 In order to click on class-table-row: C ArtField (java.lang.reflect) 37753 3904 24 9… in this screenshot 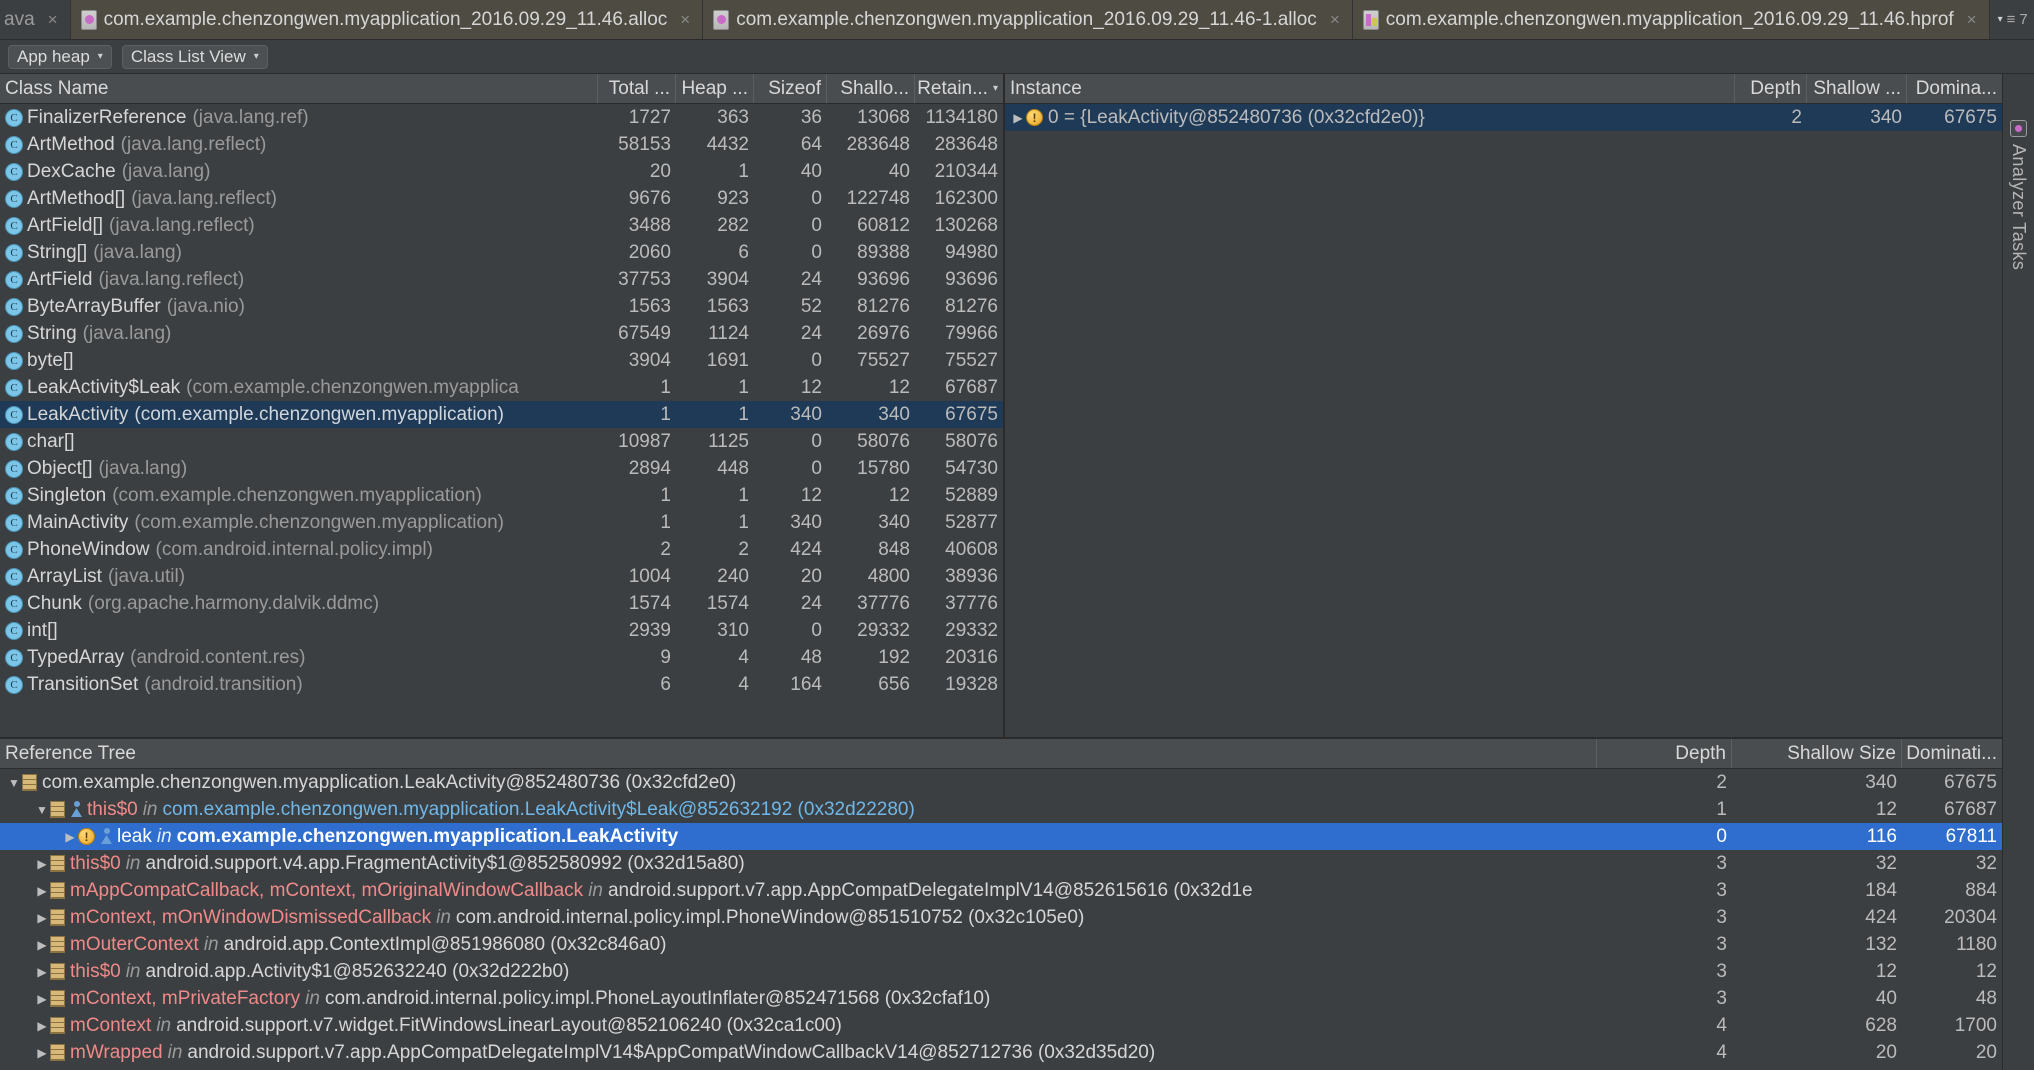, I will do `click(501, 279)`.